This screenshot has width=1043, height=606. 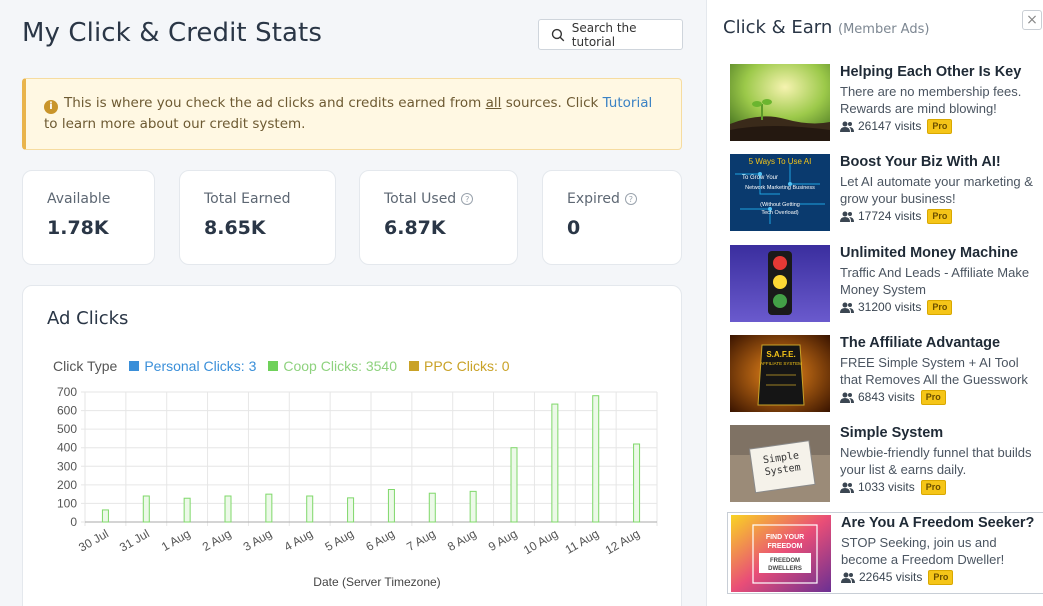 I want to click on ad-thumbnail: Simple System, so click(x=780, y=463).